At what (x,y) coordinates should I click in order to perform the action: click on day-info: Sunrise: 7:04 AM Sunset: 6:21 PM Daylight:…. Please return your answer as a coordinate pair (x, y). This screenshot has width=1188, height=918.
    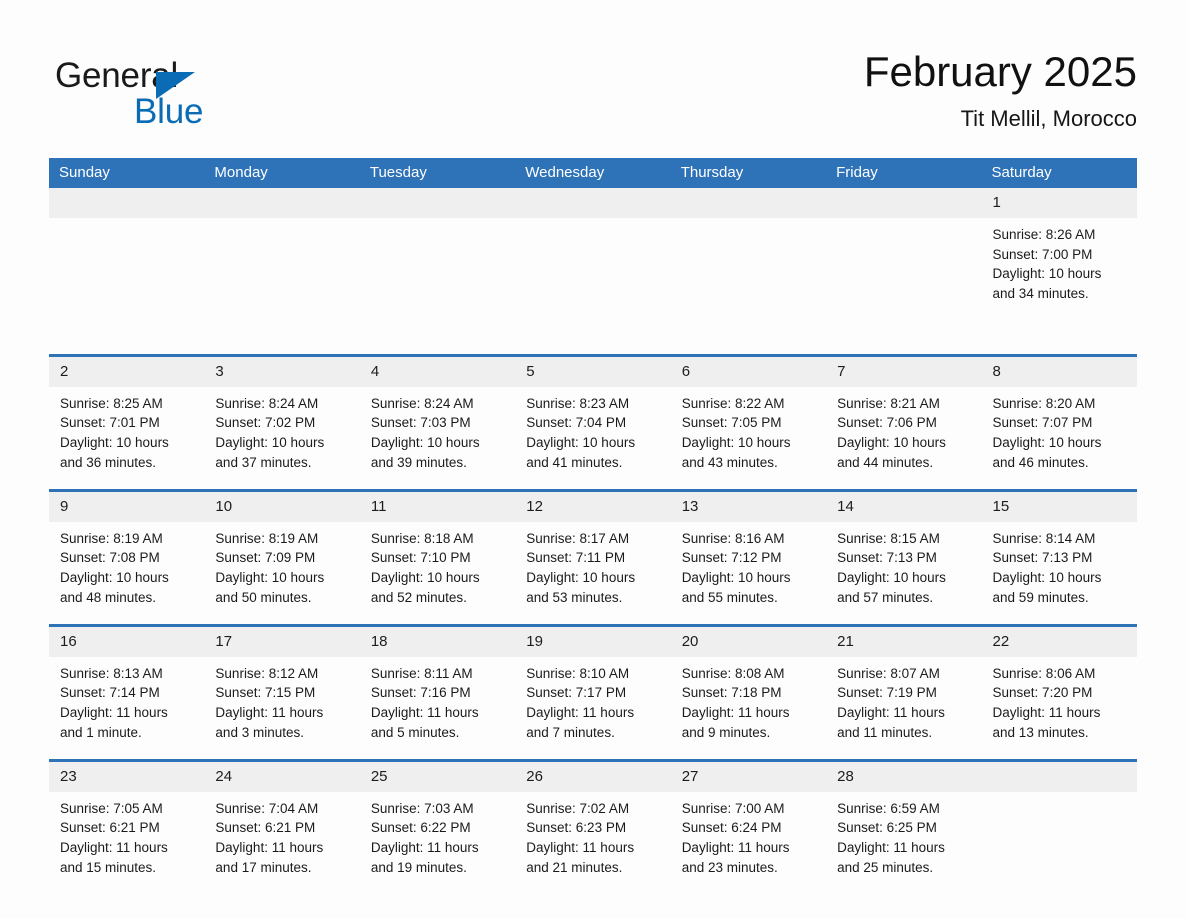
    Looking at the image, I should click on (281, 835).